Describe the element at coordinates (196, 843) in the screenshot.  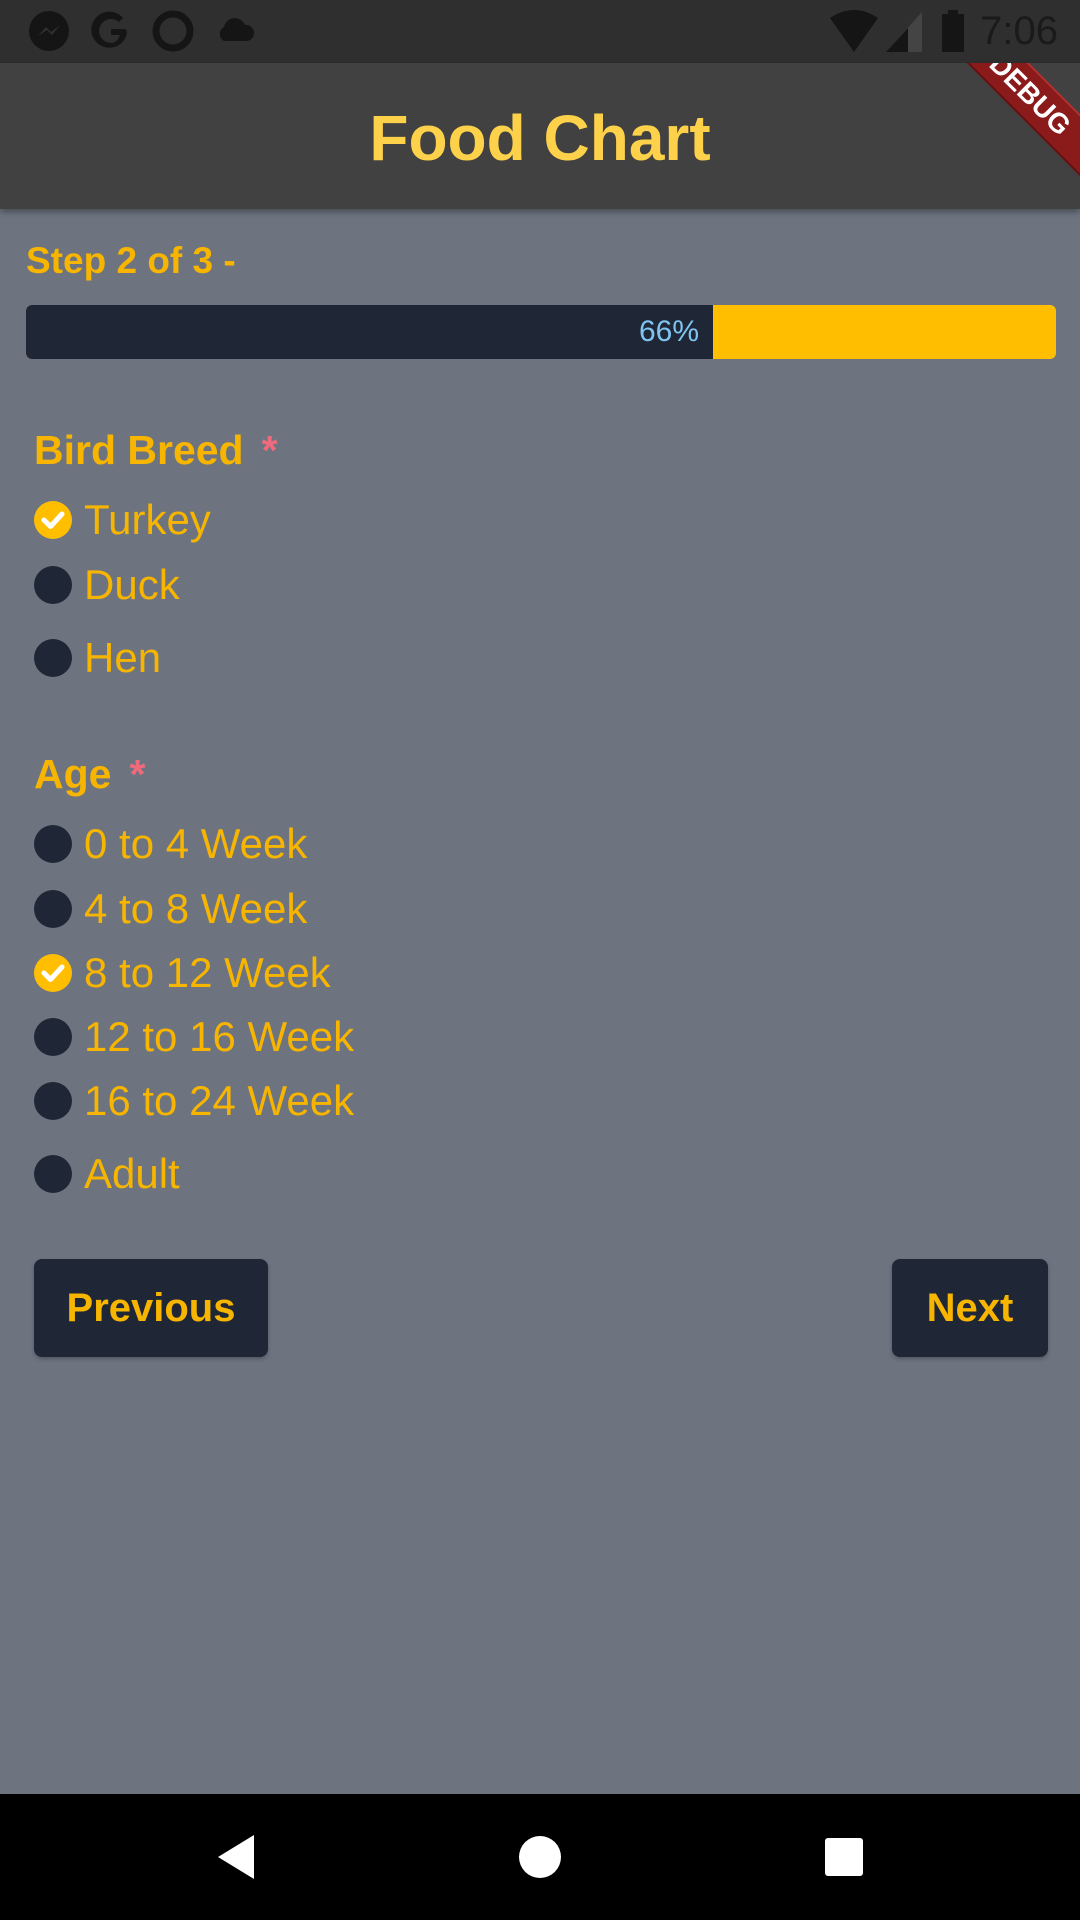
I see `option-label: 0 to 4 Week` at that location.